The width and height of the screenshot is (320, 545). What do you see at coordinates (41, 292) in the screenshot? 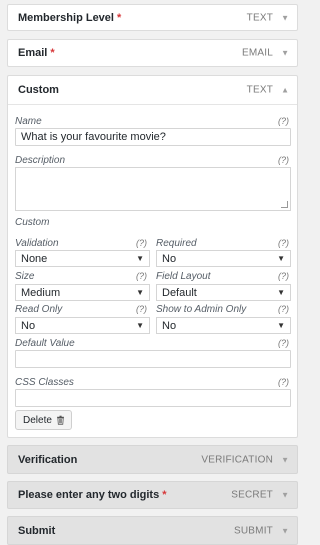
I see `size-value: Medium` at bounding box center [41, 292].